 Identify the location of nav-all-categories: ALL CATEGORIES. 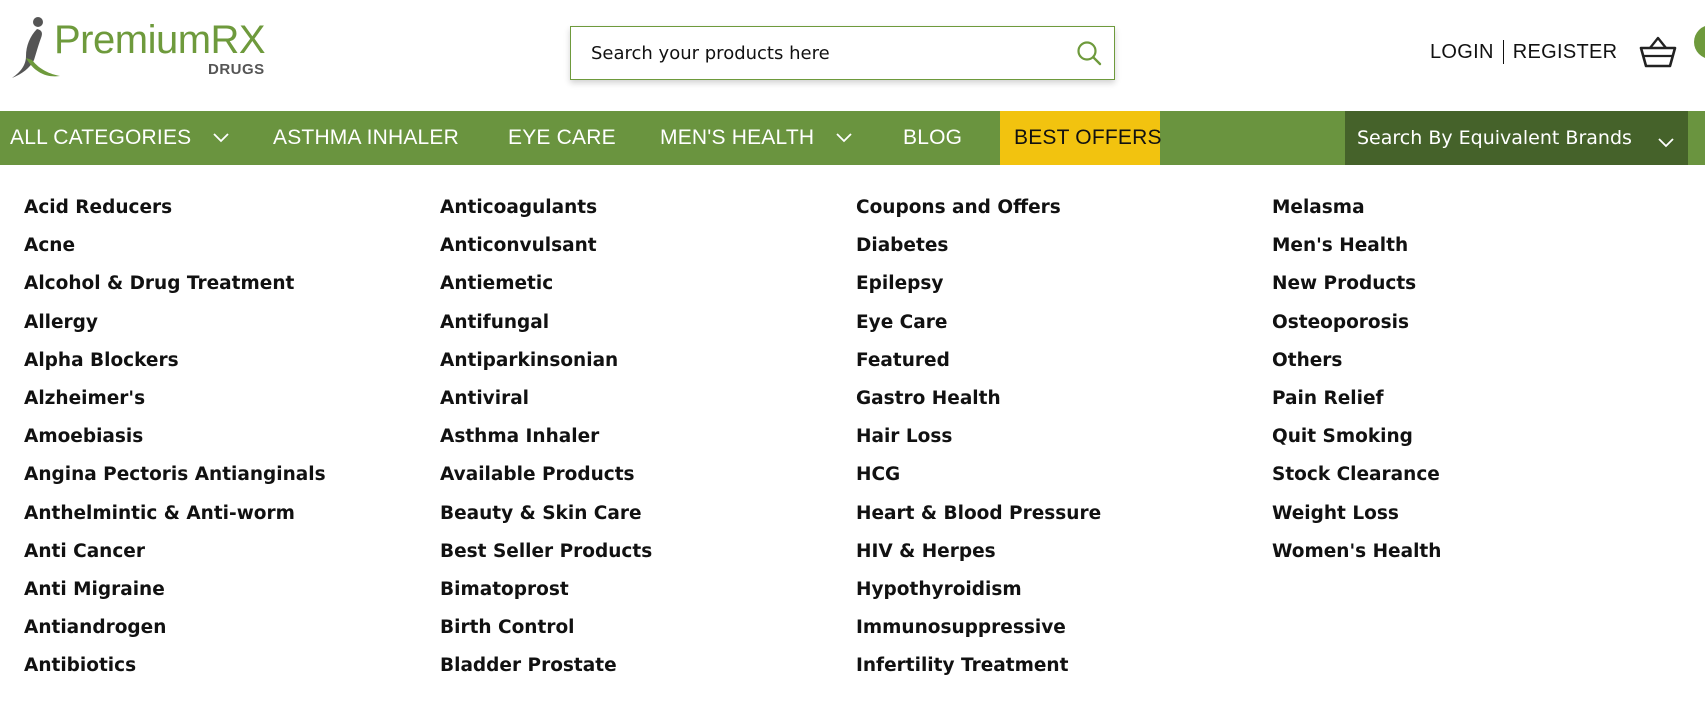
(119, 138).